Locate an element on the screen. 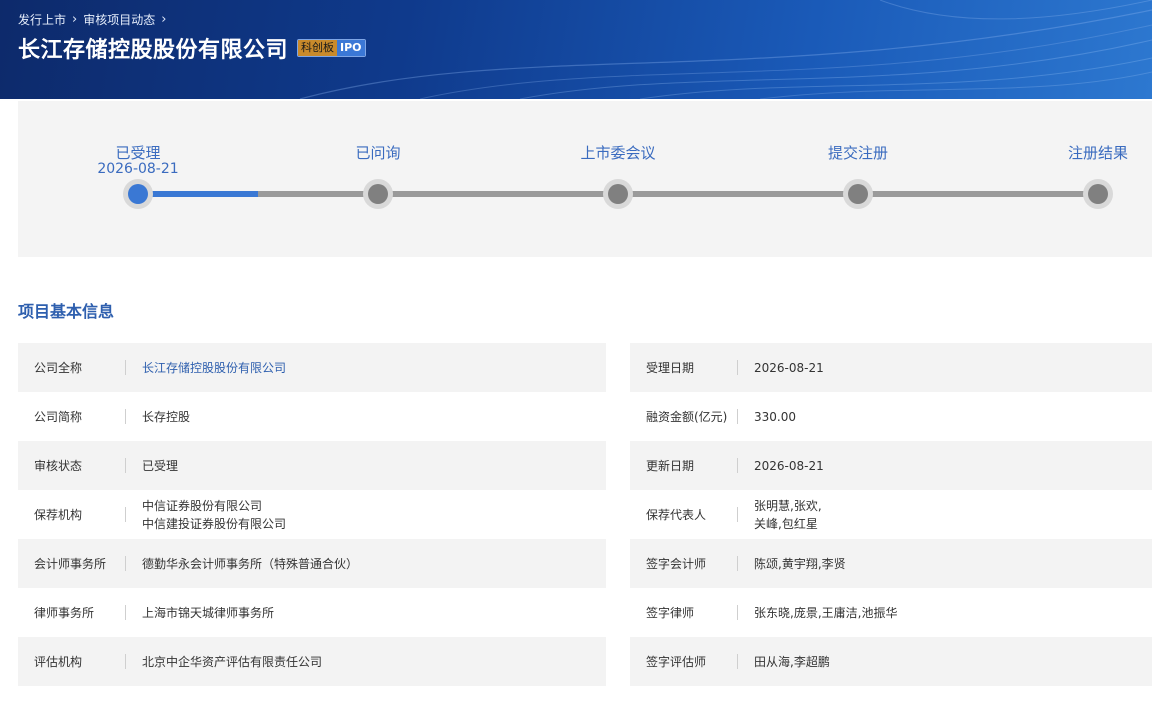 The image size is (1152, 714). info-value-multiline: 中信证券股份有限公司 中信建投证券股份有限公司 is located at coordinates (206, 515).